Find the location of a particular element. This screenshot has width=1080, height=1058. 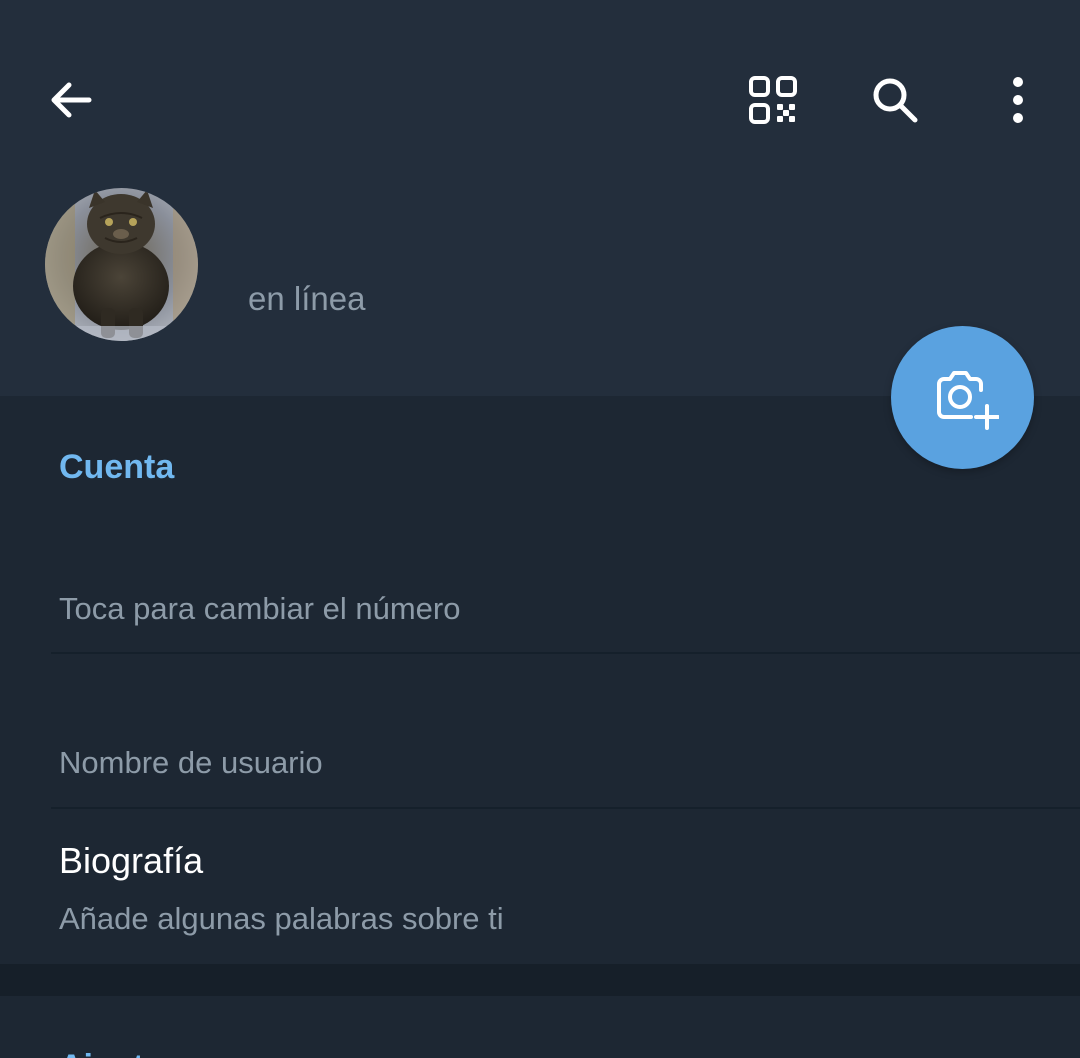

profile-avatar is located at coordinates (121, 264).